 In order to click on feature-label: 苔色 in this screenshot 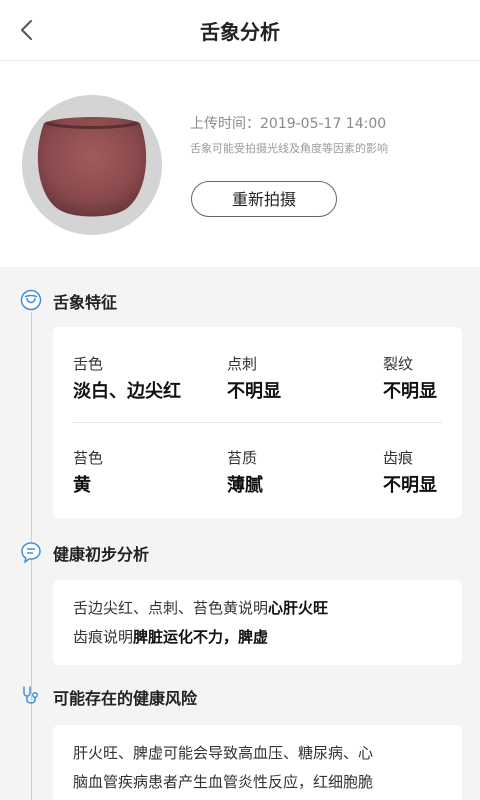, I will do `click(88, 458)`.